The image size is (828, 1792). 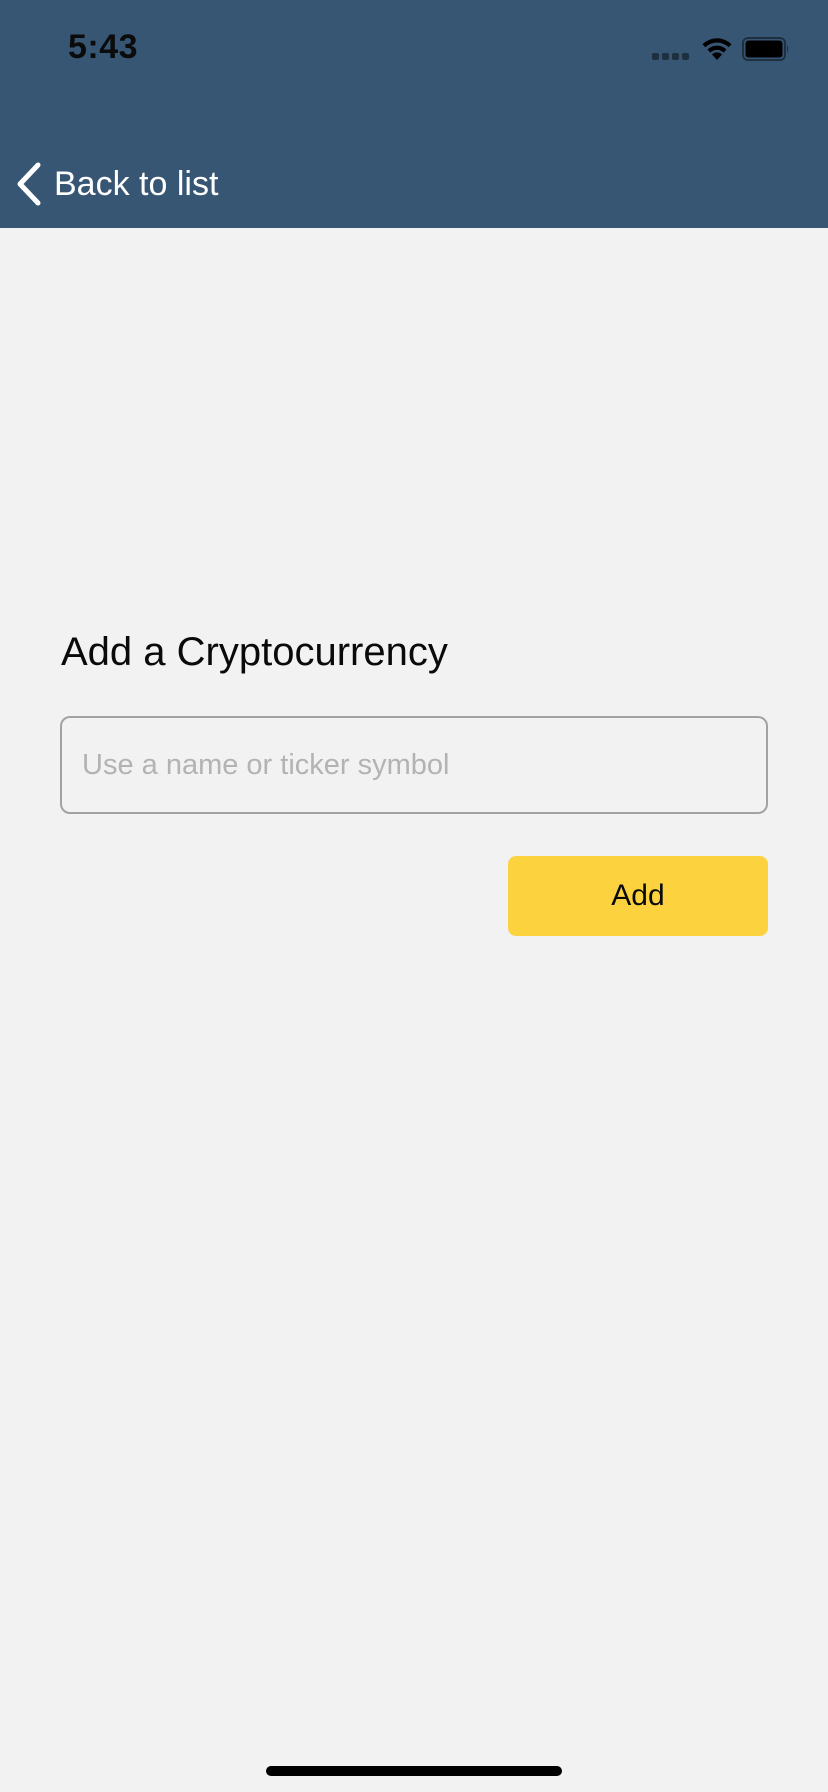 I want to click on back-to-list-button: Back to list, so click(x=116, y=184).